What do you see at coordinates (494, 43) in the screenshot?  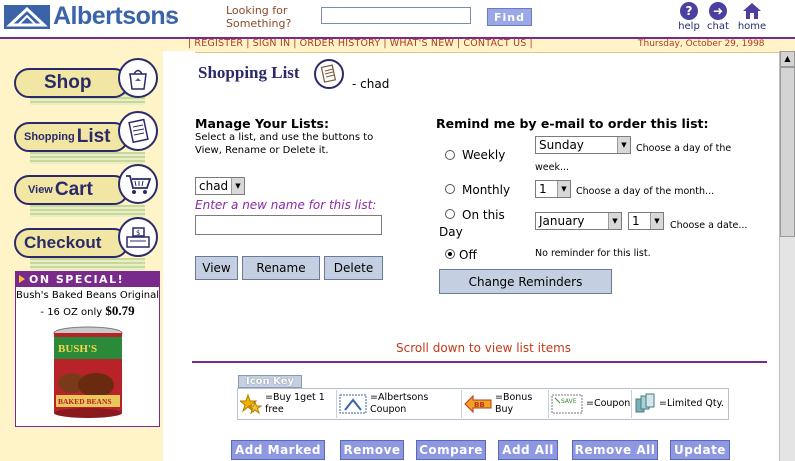 I see `nav-contact-us-link: CONTACT US` at bounding box center [494, 43].